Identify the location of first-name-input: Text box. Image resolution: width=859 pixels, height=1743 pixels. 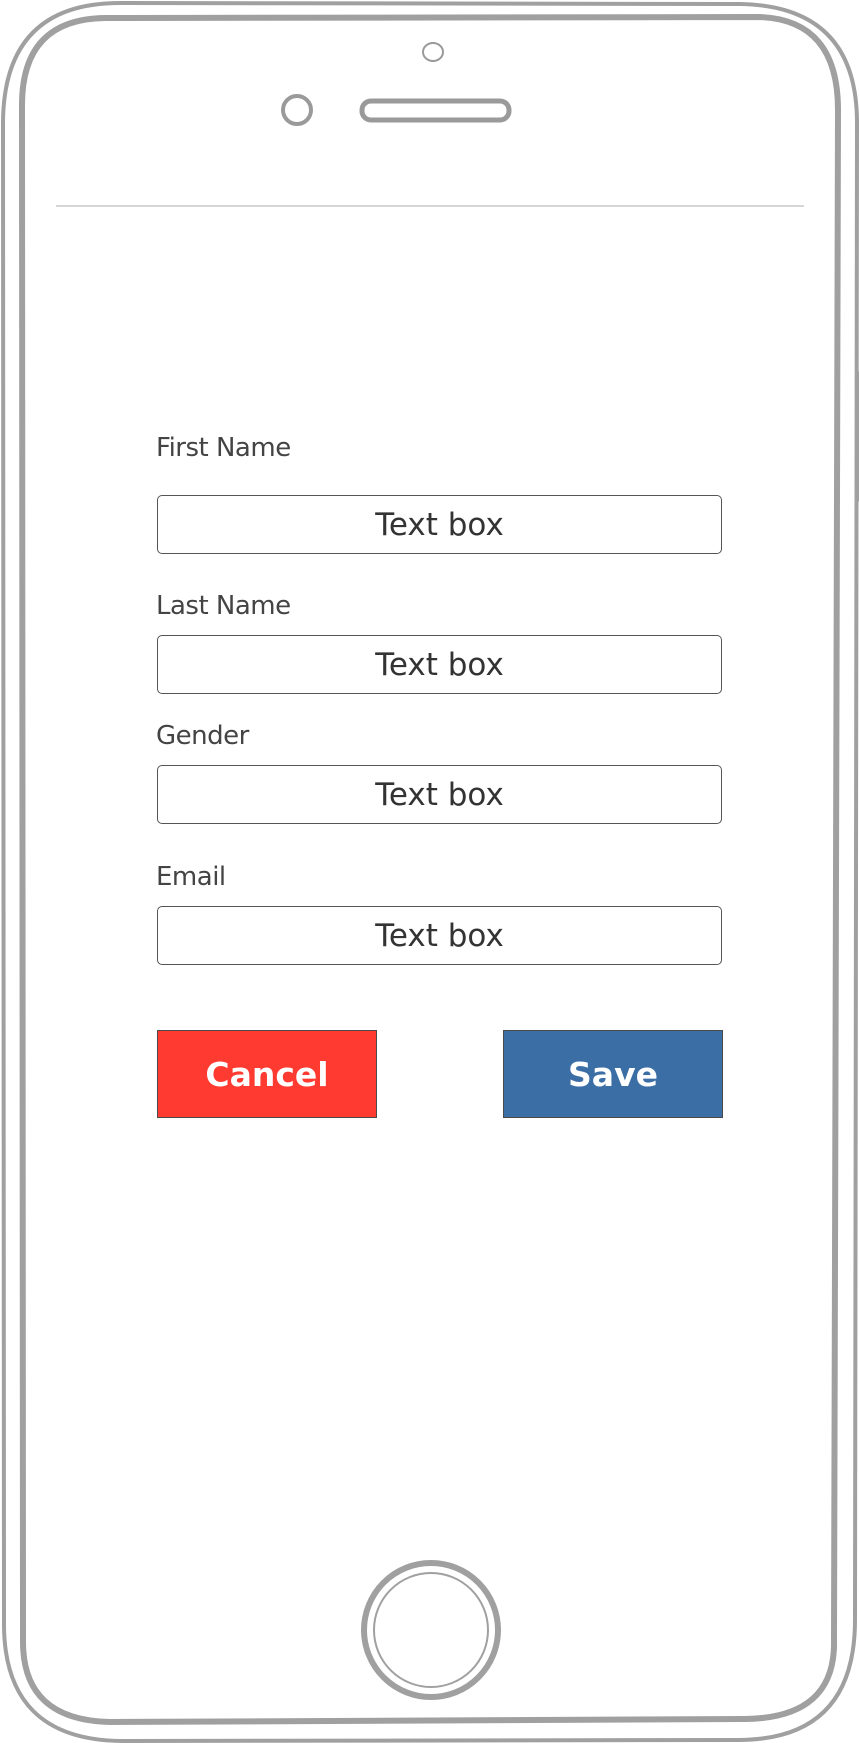
(439, 524).